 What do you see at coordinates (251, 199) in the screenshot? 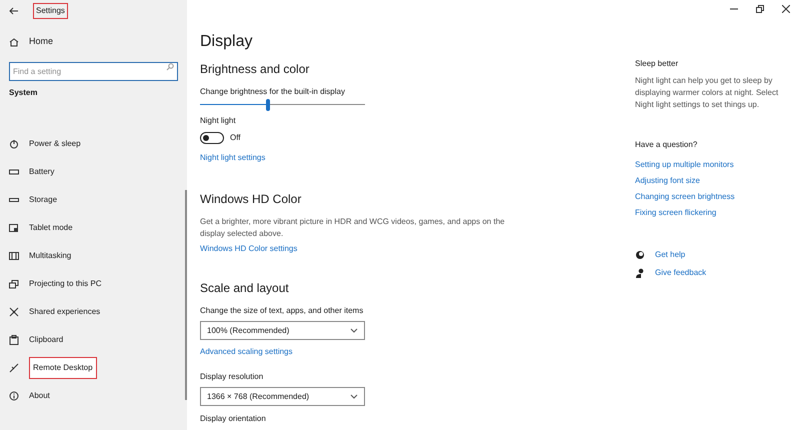
I see `section-heading: Windows HD Color` at bounding box center [251, 199].